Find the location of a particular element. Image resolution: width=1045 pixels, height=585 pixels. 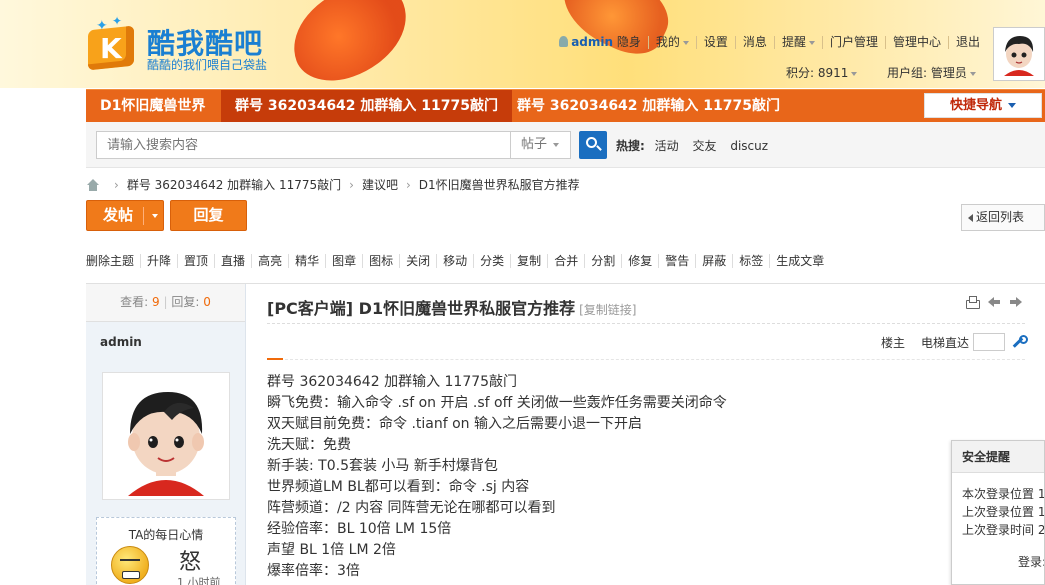

mood-word: 怒 is located at coordinates (190, 562).